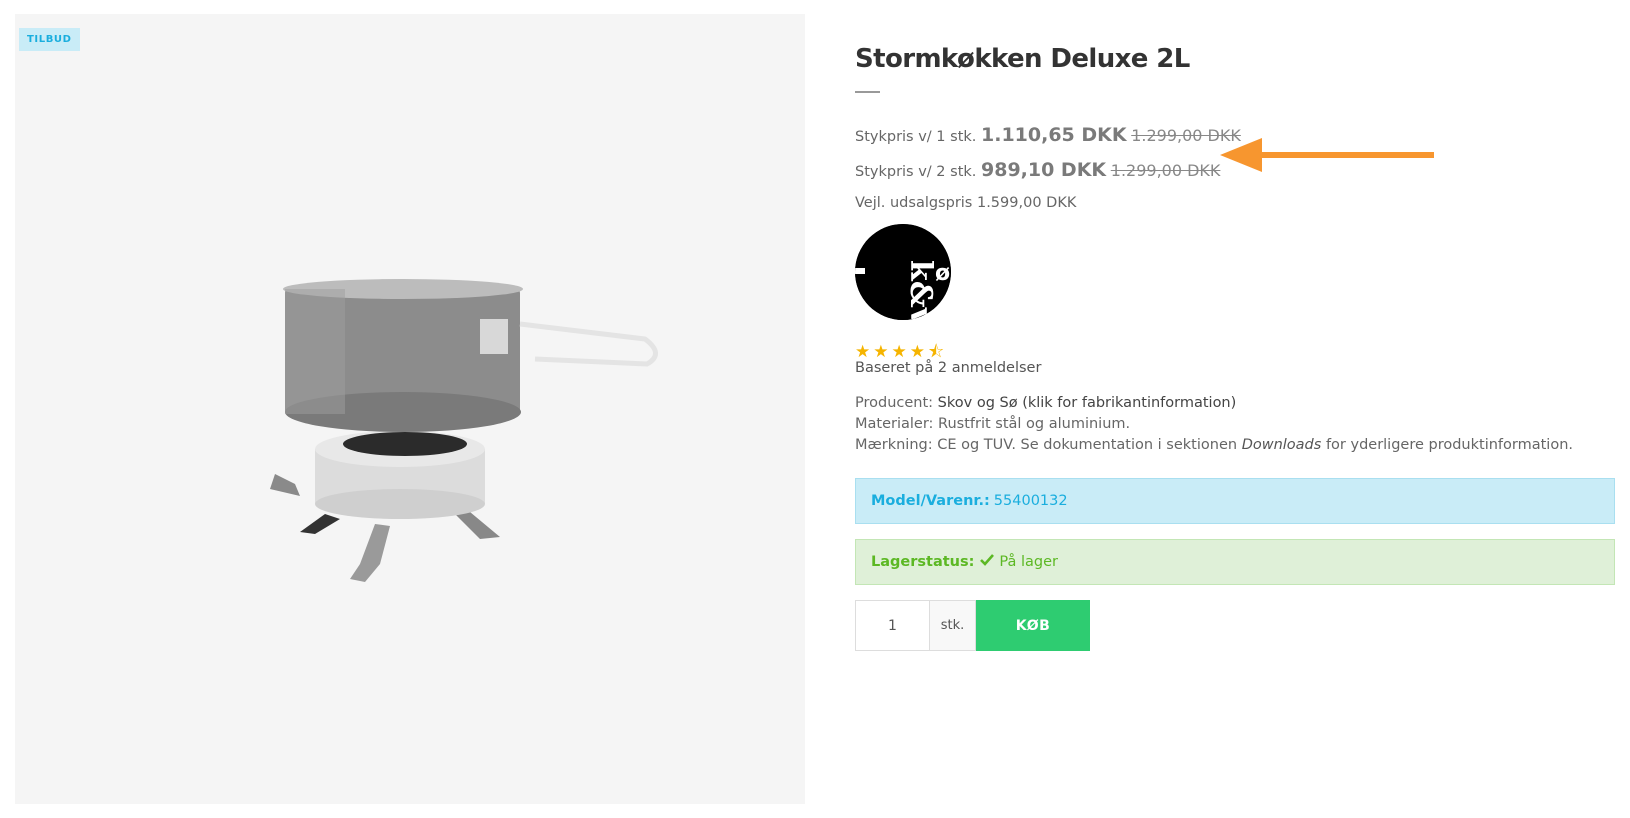 The image size is (1630, 818). I want to click on manufacturer-info-link: (klik for fabrikantinformation), so click(1129, 403).